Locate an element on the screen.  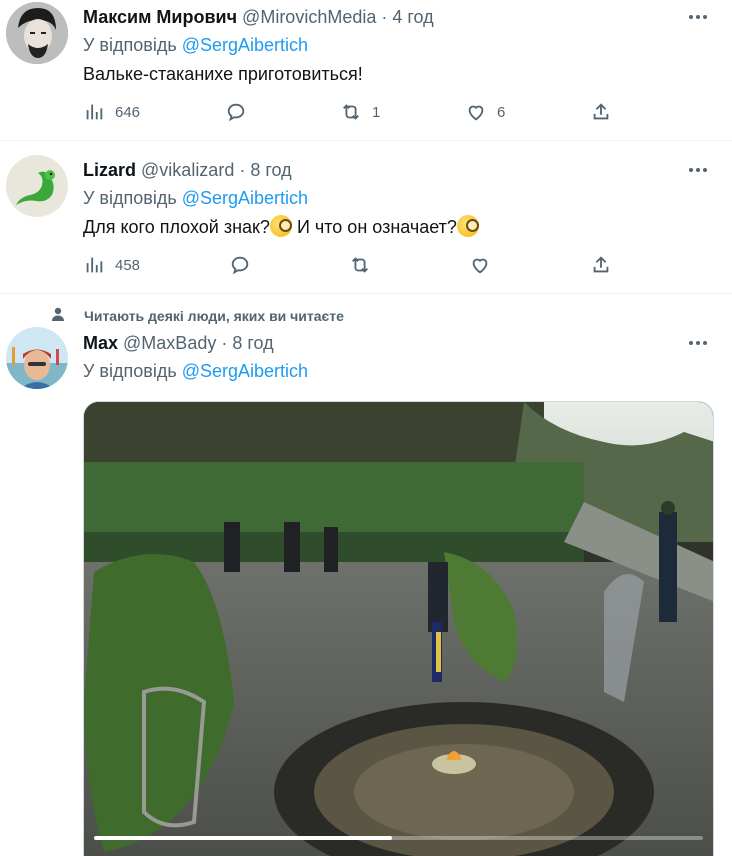
tweet-actions: 458 is located at coordinates (353, 265).